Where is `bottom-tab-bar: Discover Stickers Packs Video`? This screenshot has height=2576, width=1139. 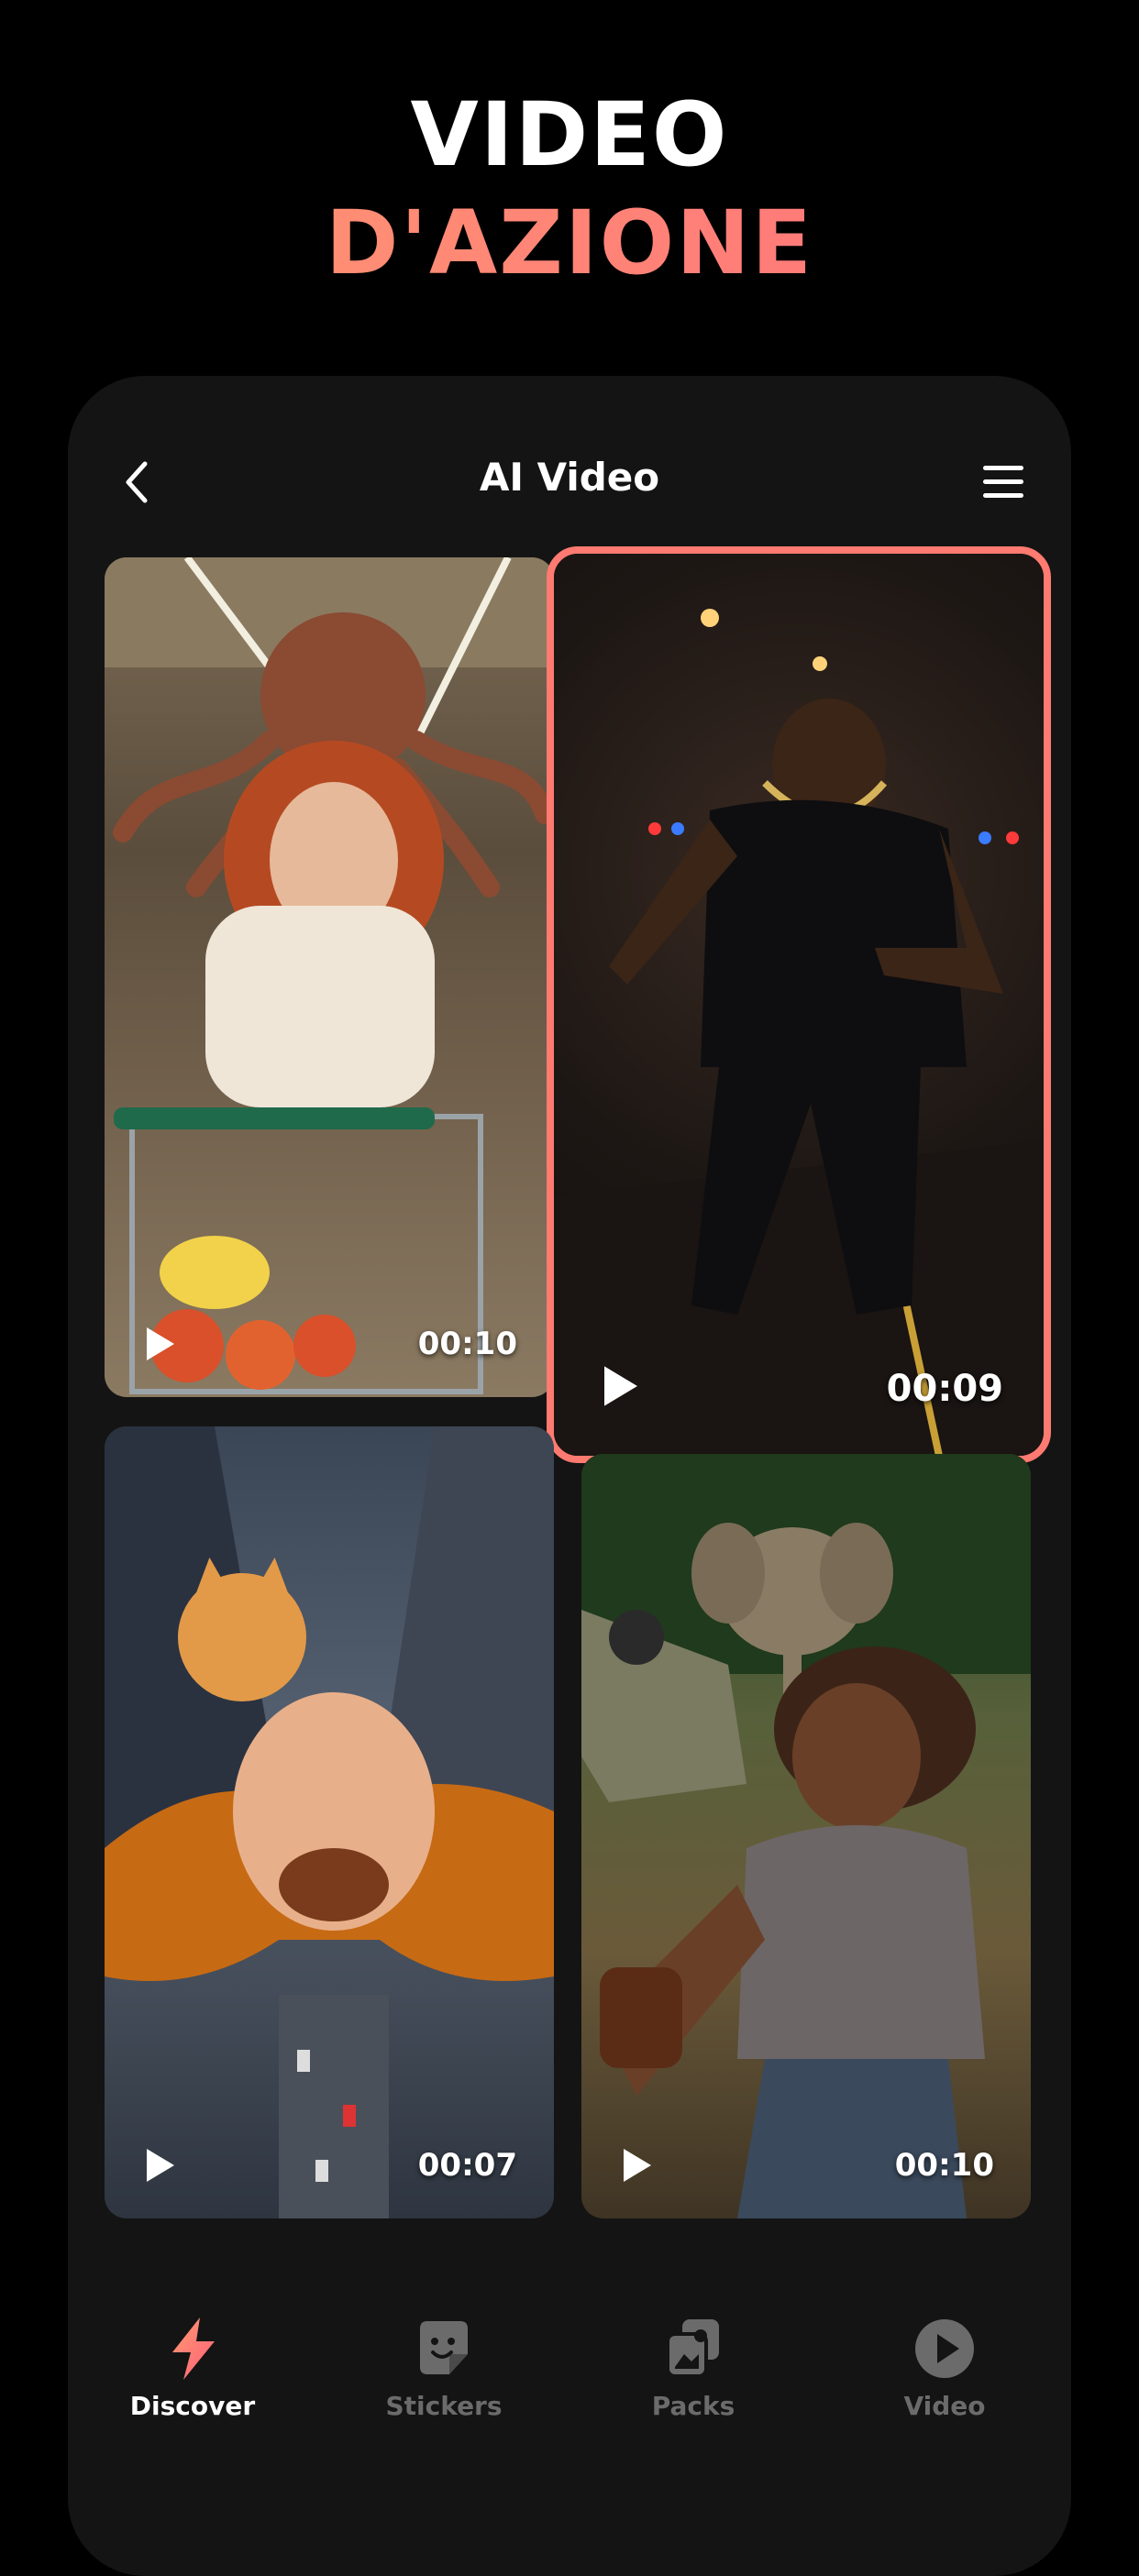
bottom-tab-bar: Discover Stickers Packs Video is located at coordinates (569, 2382).